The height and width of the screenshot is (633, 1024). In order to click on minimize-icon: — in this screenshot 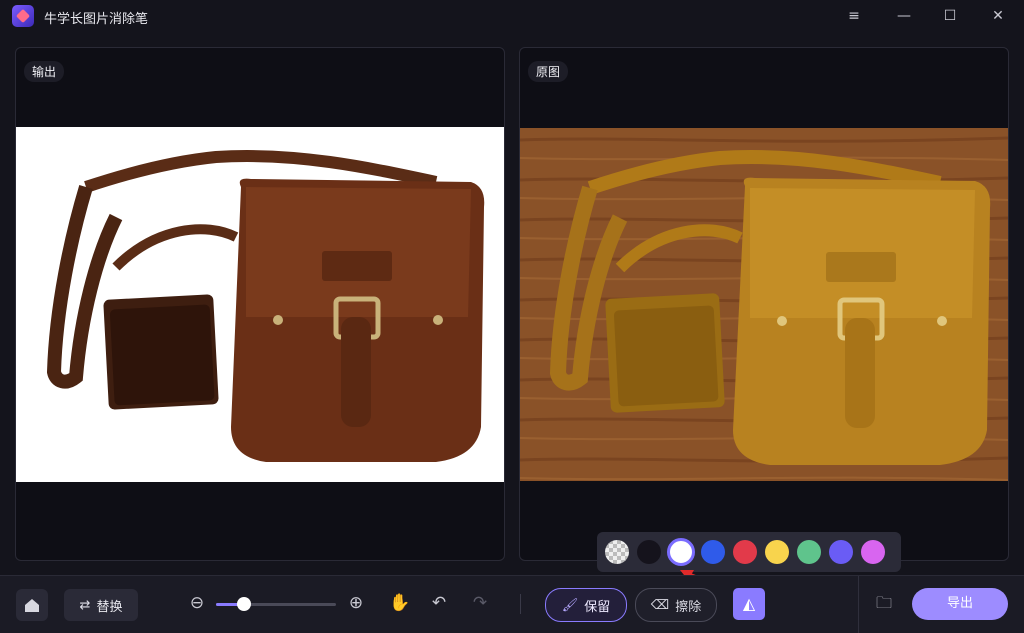, I will do `click(904, 16)`.